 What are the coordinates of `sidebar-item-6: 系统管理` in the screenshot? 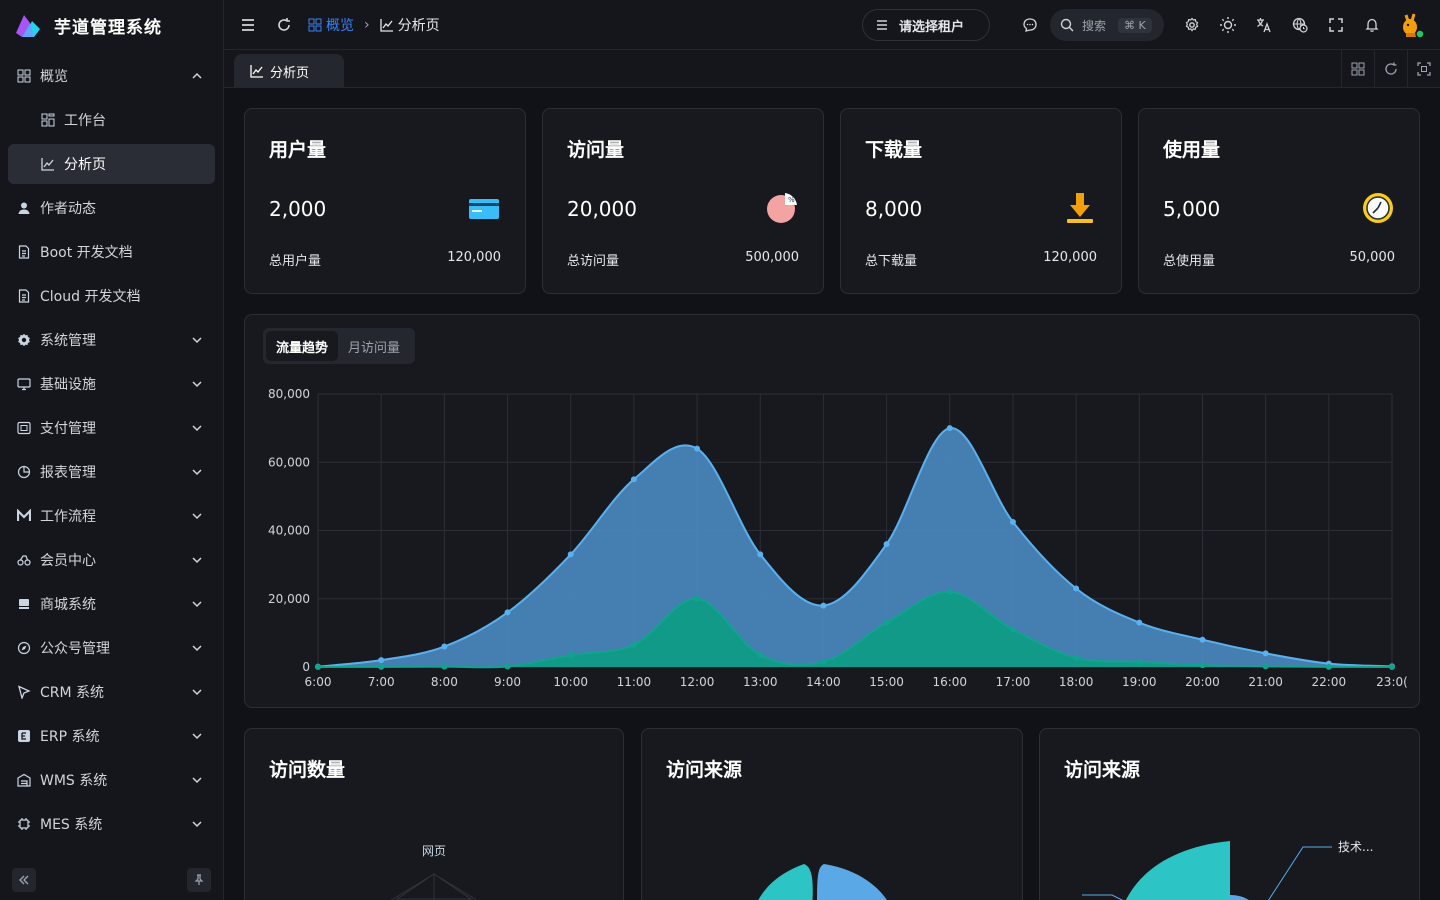 It's located at (111, 340).